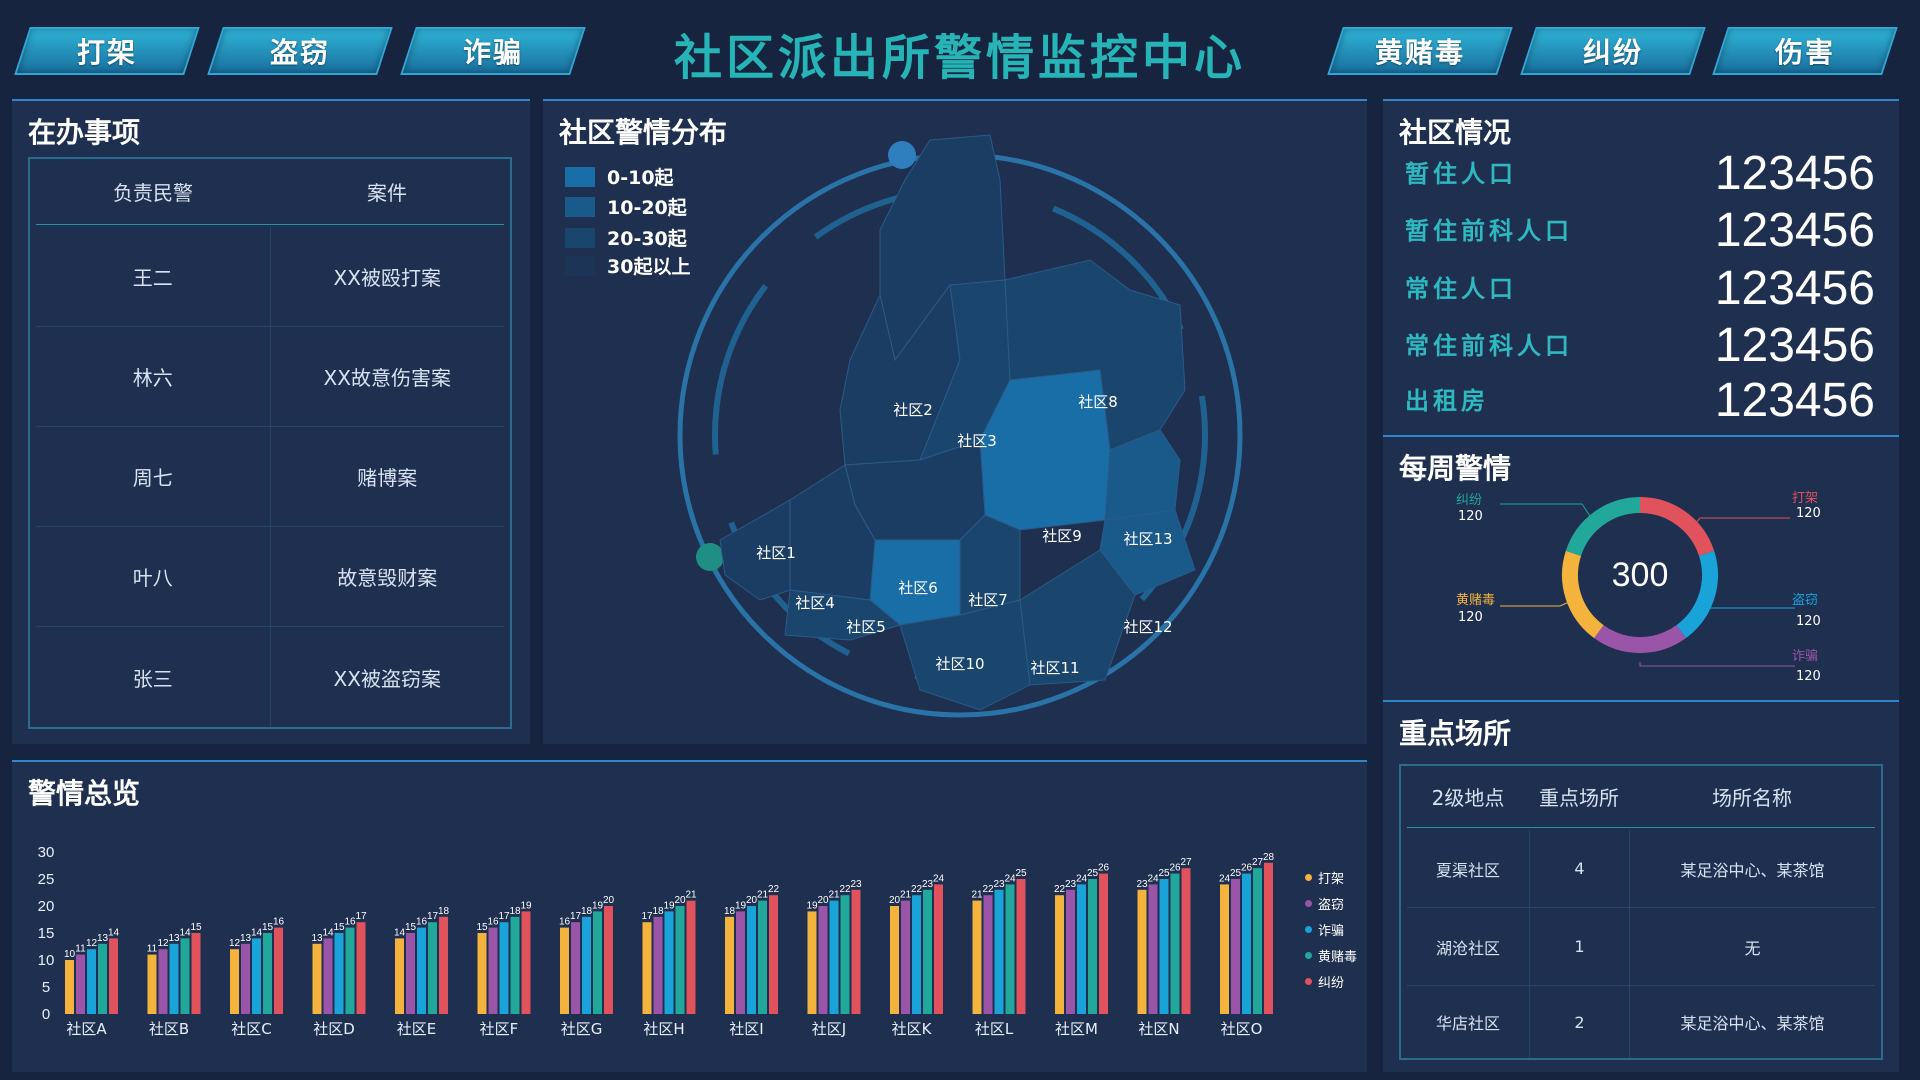 The width and height of the screenshot is (1920, 1080). Describe the element at coordinates (1641, 869) in the screenshot. I see `table-row: 夏渠社区 4 某足浴中心、某茶馆` at that location.